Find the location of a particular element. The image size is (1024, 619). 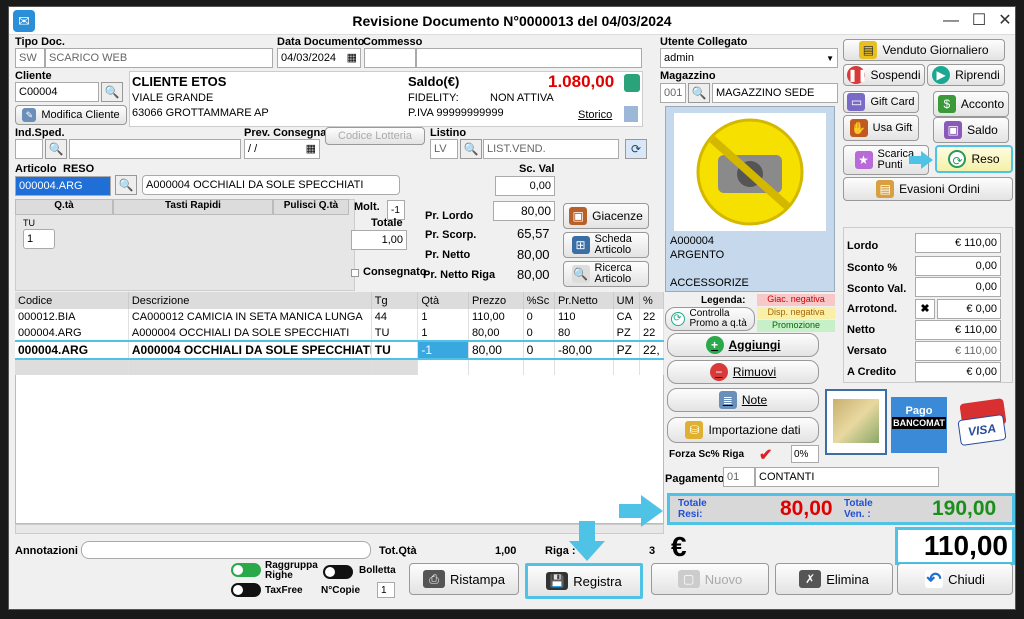

history-icon is located at coordinates (631, 114).